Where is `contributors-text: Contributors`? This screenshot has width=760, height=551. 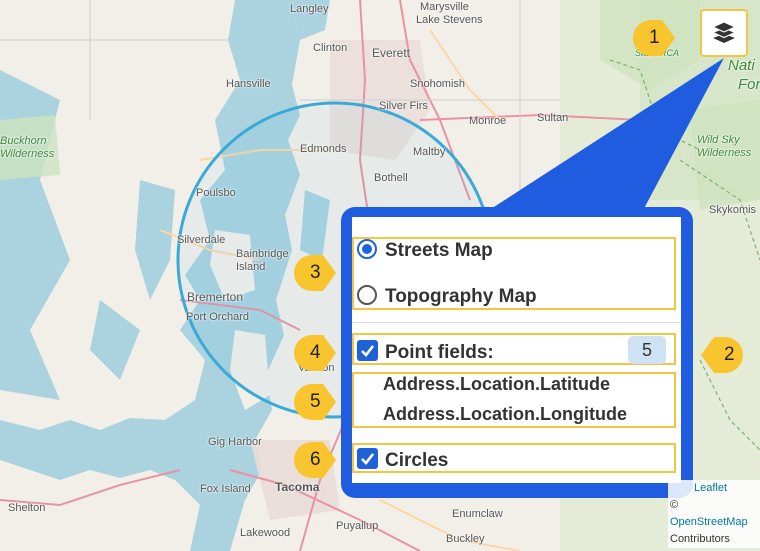
contributors-text: Contributors is located at coordinates (700, 539).